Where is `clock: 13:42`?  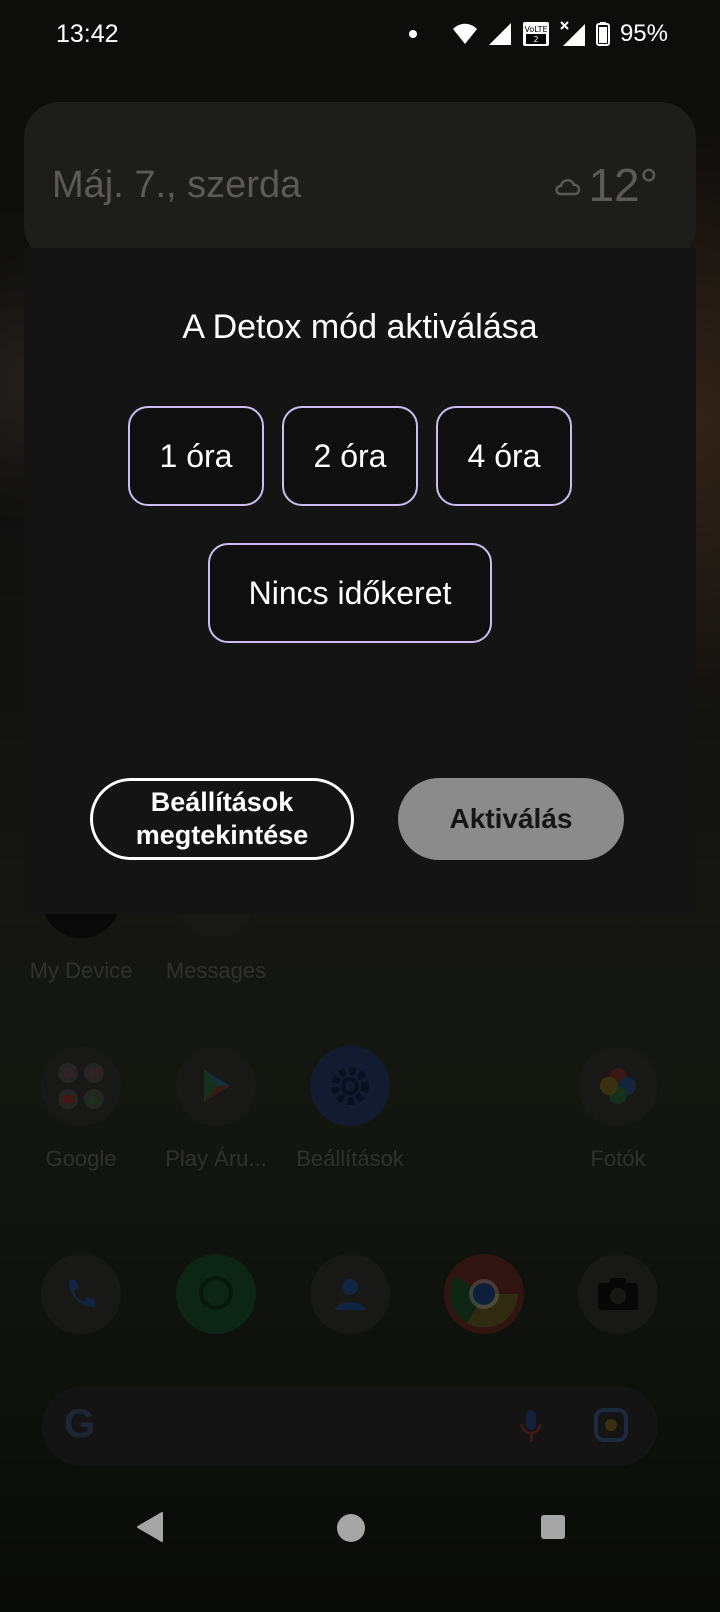 clock: 13:42 is located at coordinates (87, 34).